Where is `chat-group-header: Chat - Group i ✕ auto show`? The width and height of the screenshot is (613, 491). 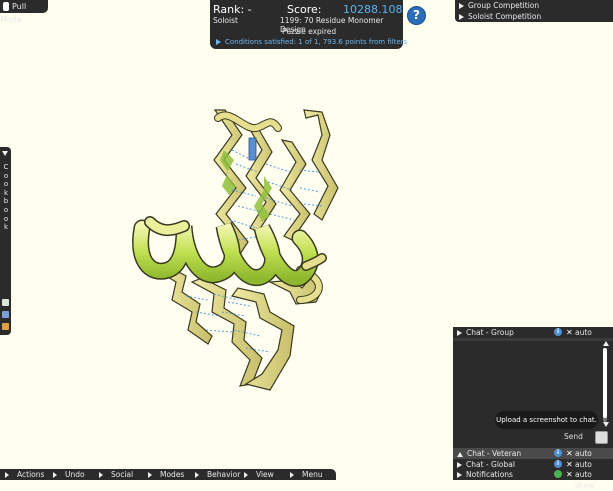
chat-group-header: Chat - Group i ✕ auto show is located at coordinates (533, 337).